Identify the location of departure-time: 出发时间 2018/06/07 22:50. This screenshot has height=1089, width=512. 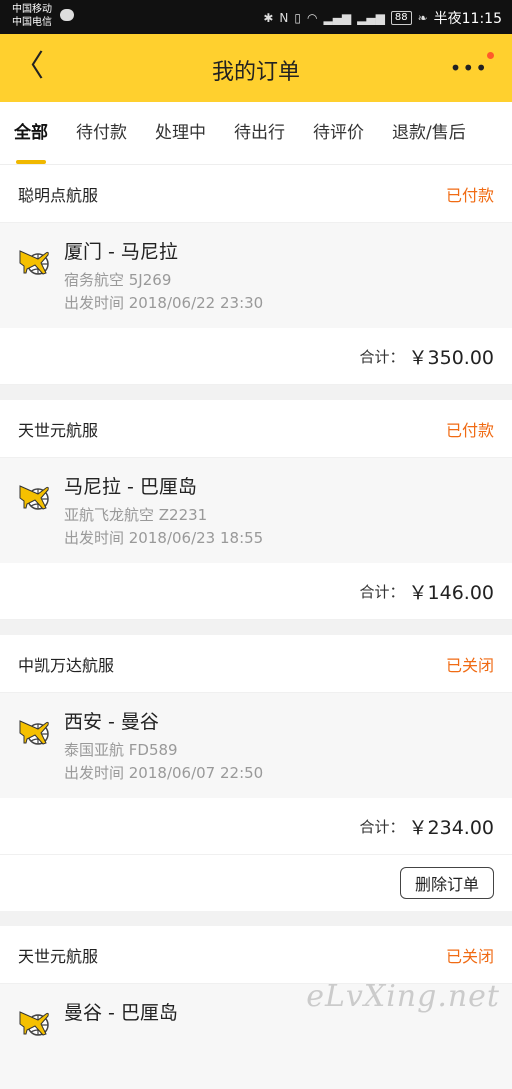
(164, 773).